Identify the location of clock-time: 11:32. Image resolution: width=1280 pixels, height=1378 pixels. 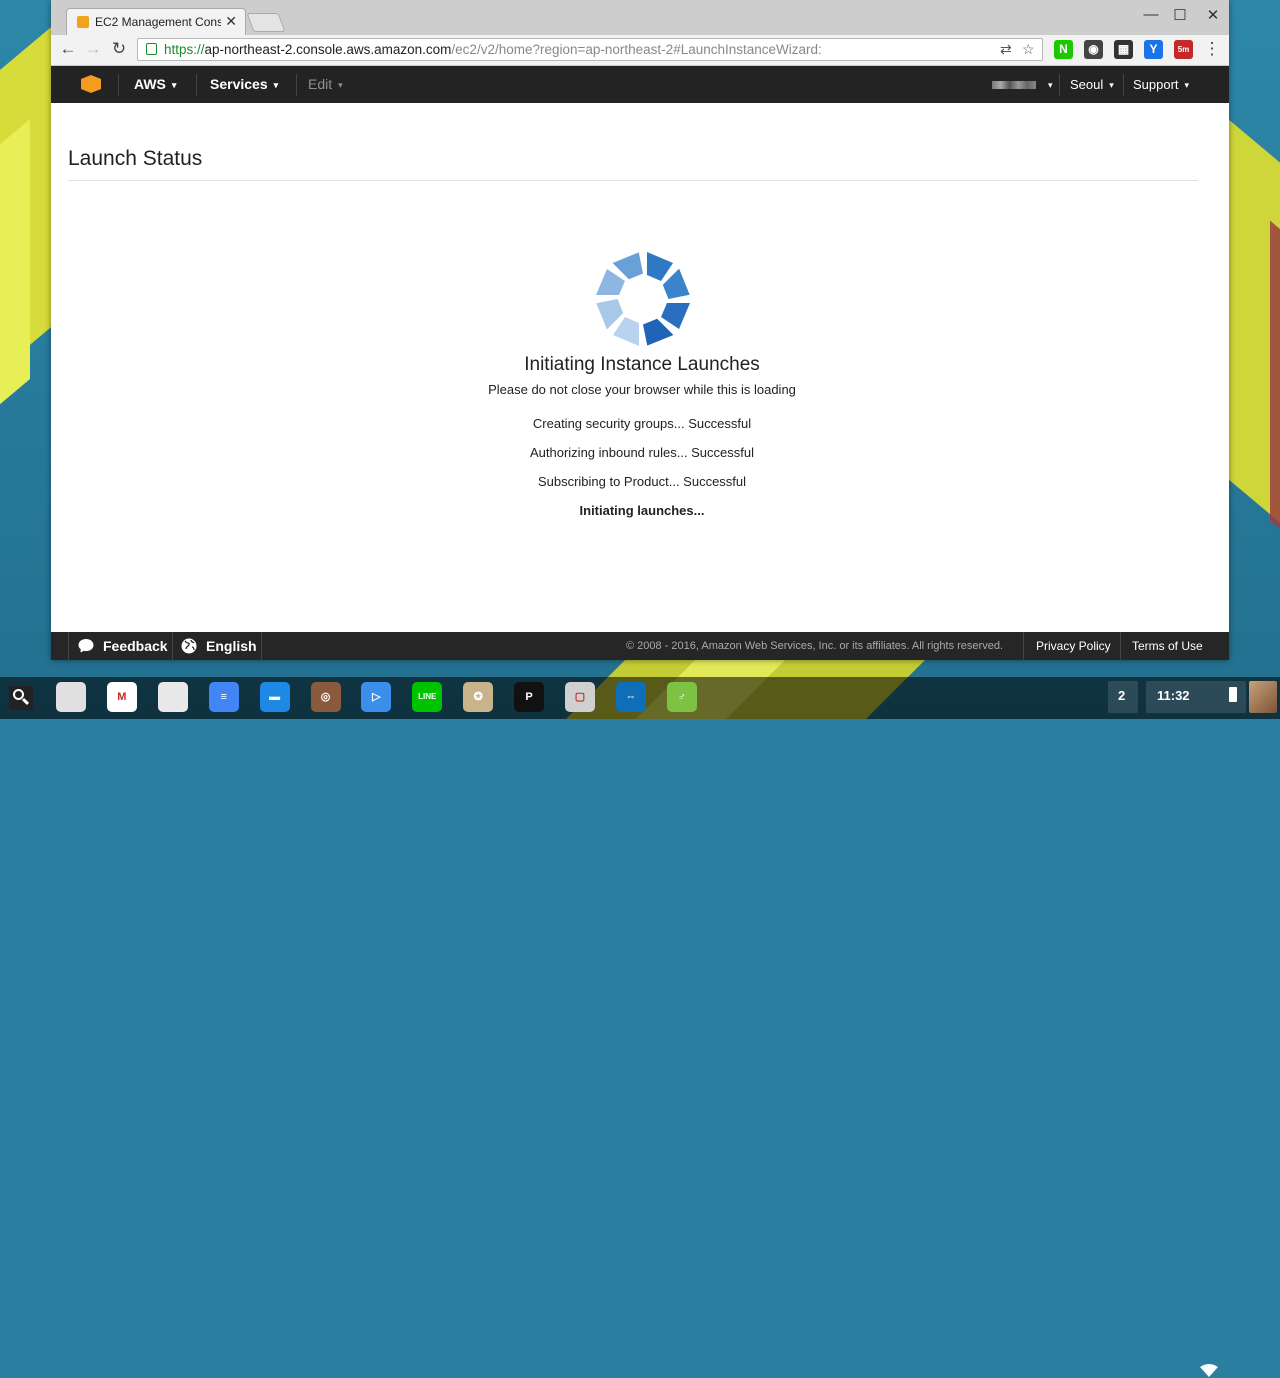
(1173, 695).